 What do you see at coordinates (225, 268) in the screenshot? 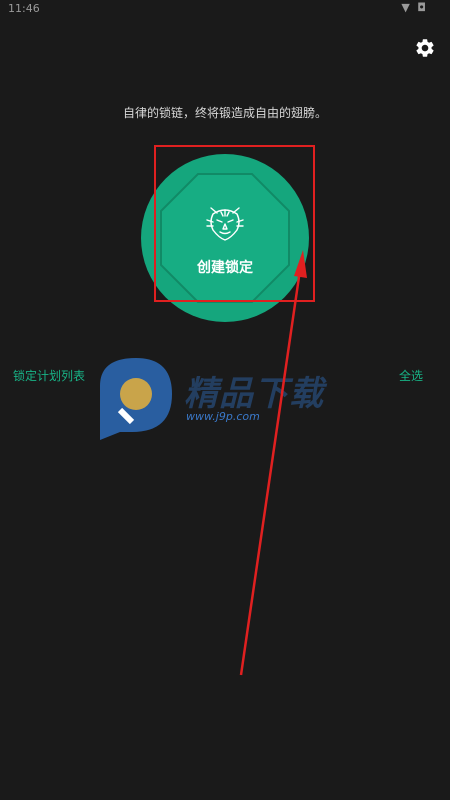
I see `create-lock-label: 创建锁定` at bounding box center [225, 268].